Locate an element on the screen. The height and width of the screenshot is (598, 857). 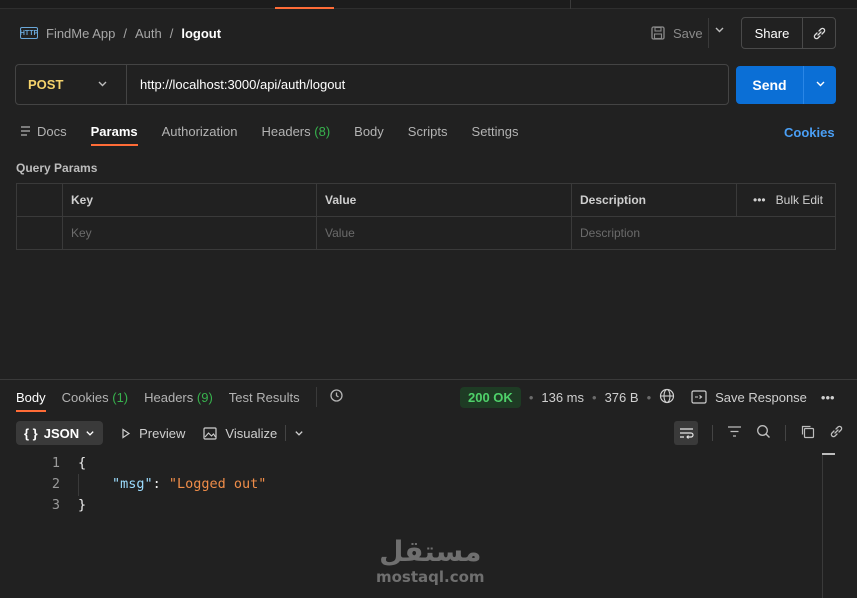
response-time: 136 ms is located at coordinates (562, 397).